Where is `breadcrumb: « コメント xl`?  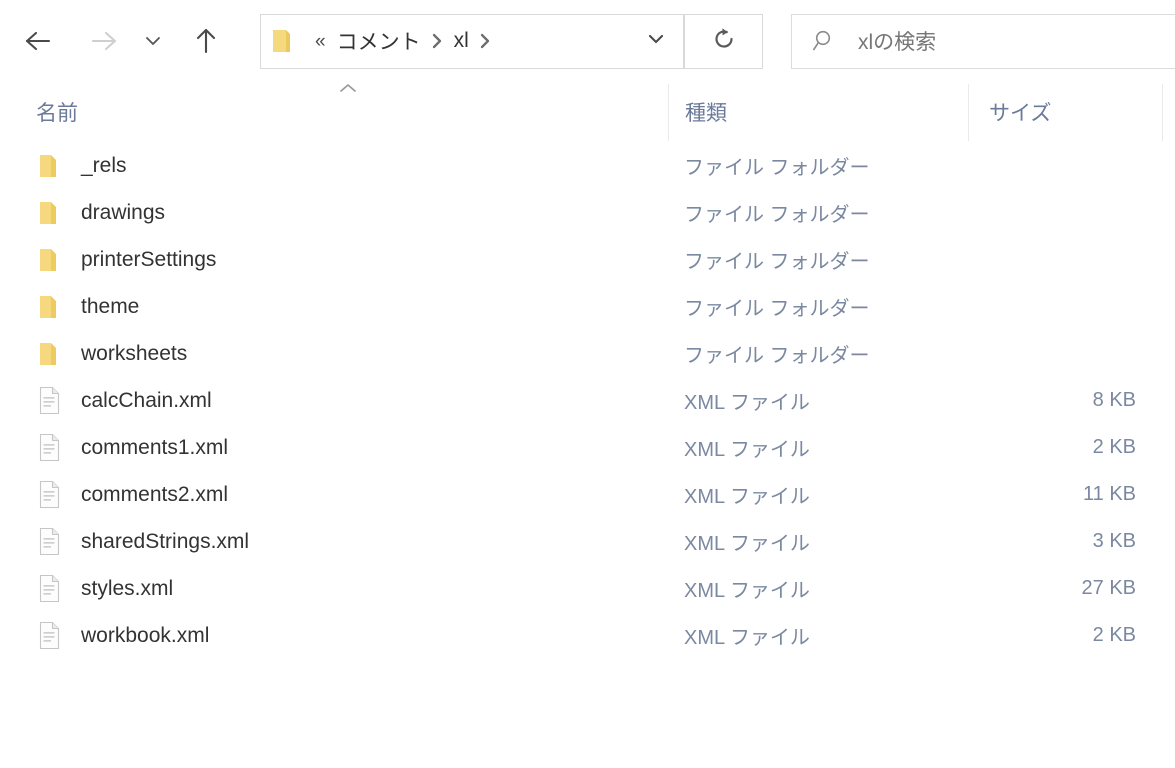 breadcrumb: « コメント xl is located at coordinates (464, 41).